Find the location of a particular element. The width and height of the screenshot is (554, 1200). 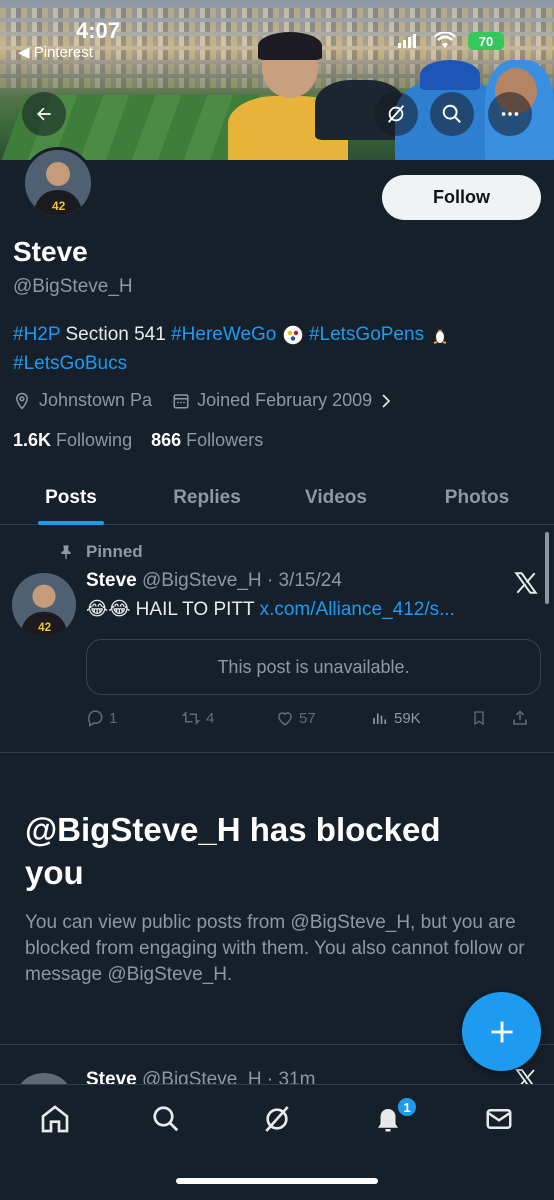

share-icon is located at coordinates (520, 717).